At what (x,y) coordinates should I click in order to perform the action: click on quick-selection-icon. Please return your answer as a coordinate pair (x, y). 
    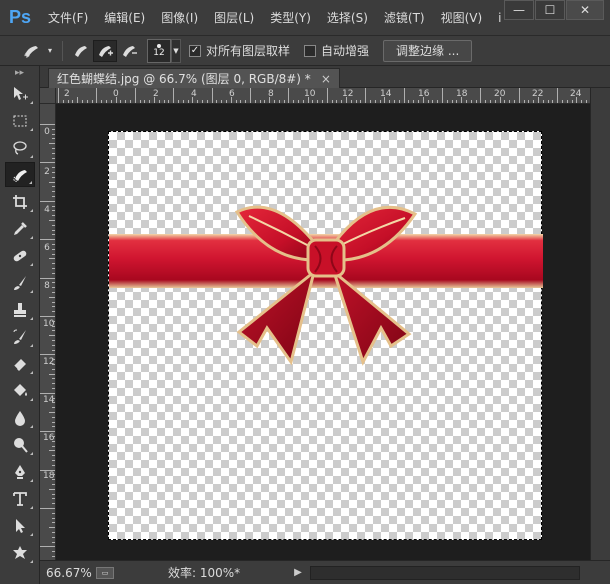
    Looking at the image, I should click on (19, 175).